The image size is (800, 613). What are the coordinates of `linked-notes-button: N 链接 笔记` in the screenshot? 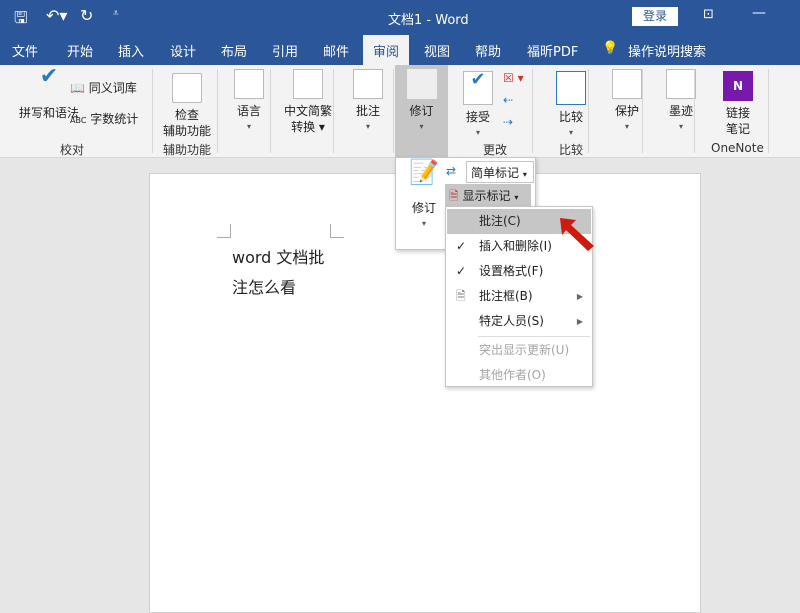 It's located at (738, 104).